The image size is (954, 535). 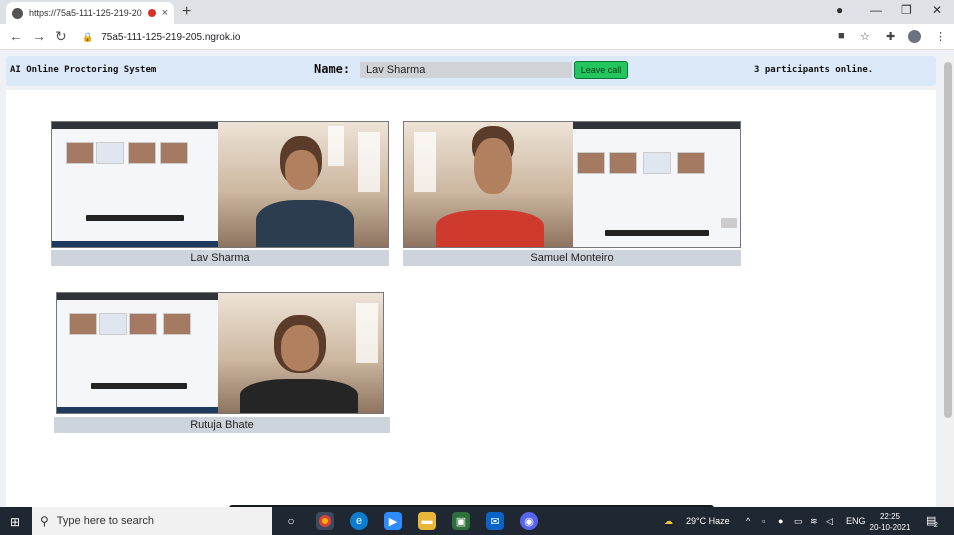 I want to click on participant-name: Samuel Monteiro, so click(x=572, y=258).